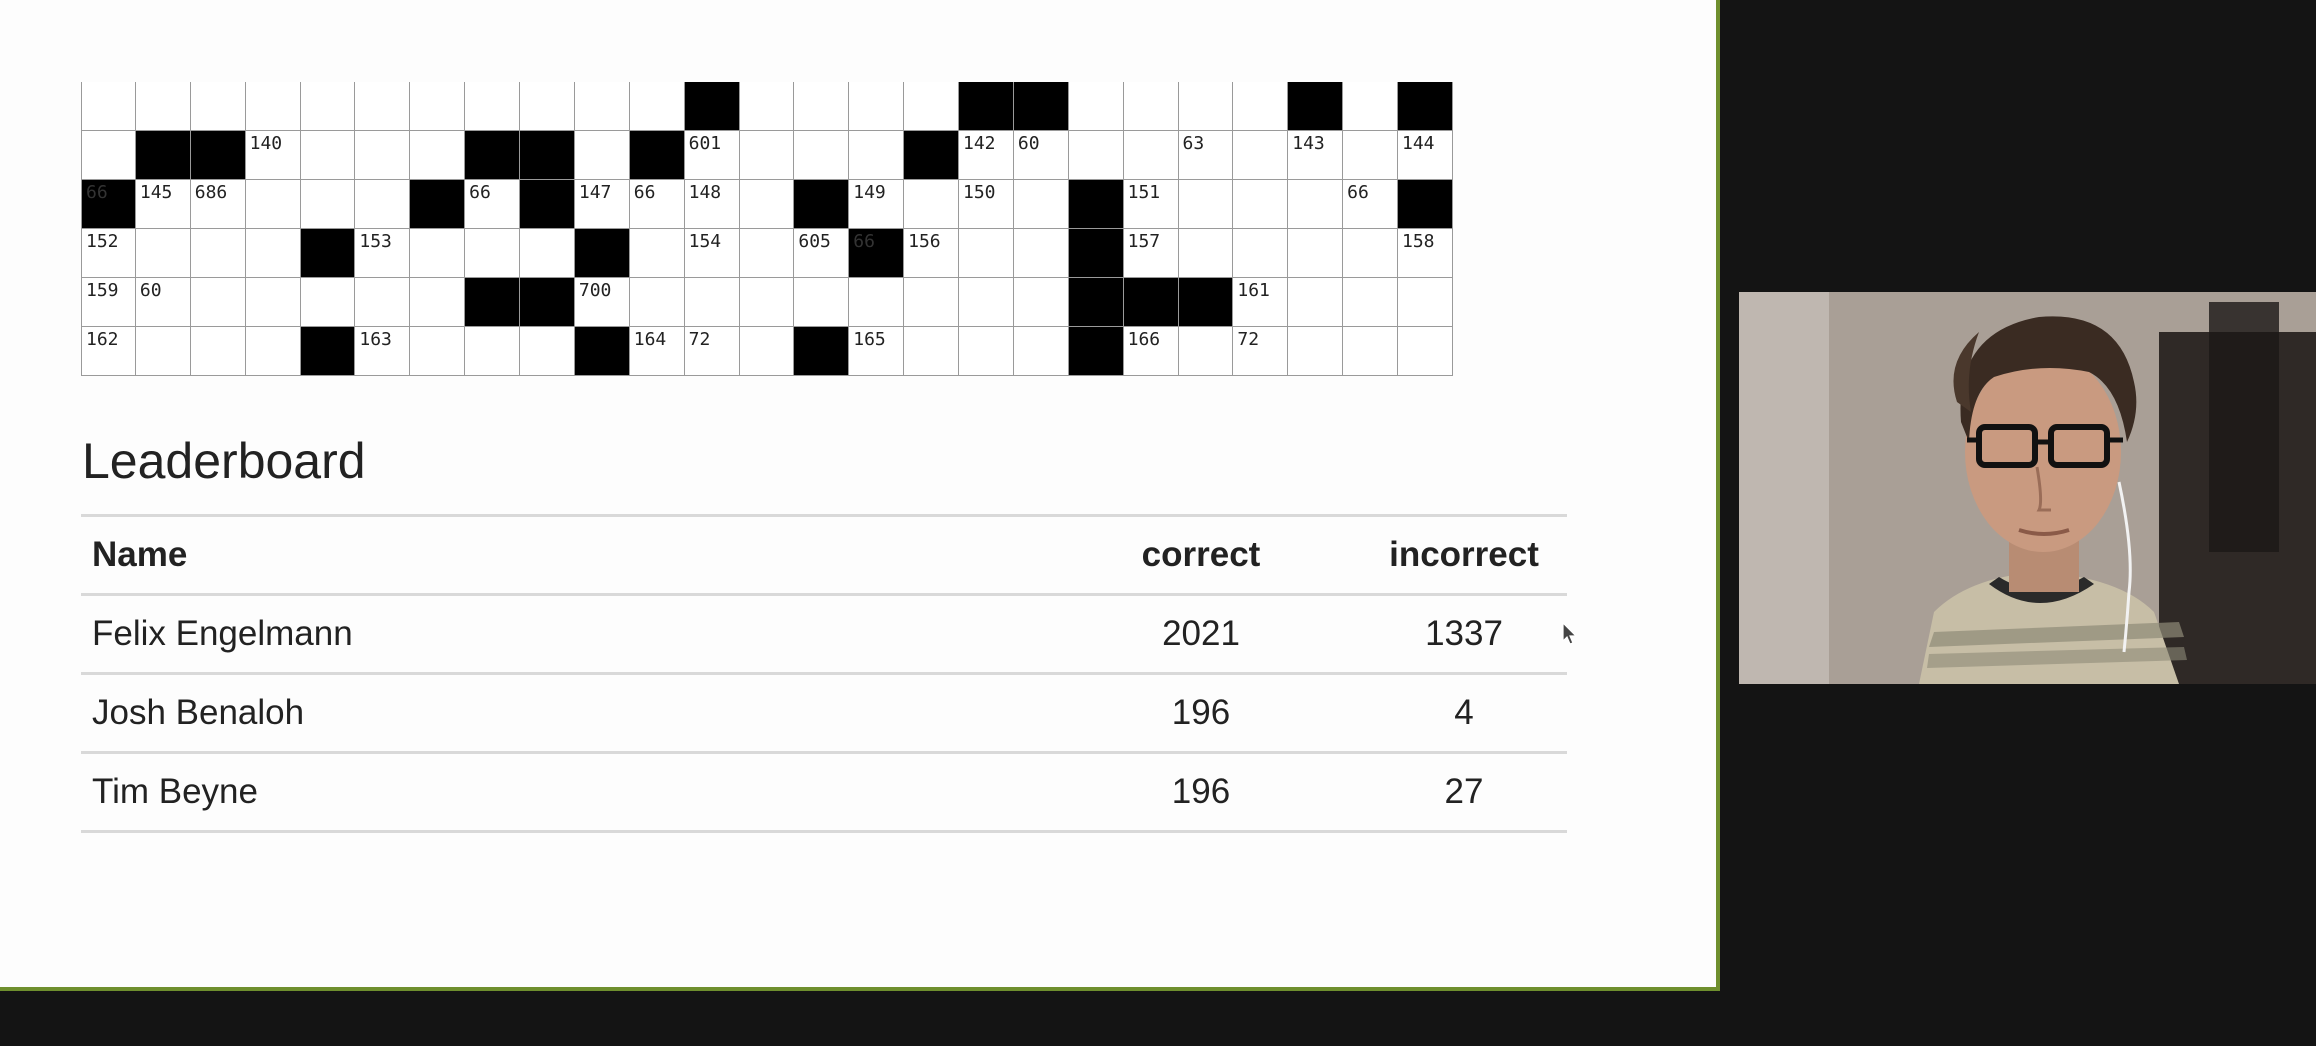 This screenshot has height=1046, width=2316. I want to click on crossword-cell: 149, so click(877, 204).